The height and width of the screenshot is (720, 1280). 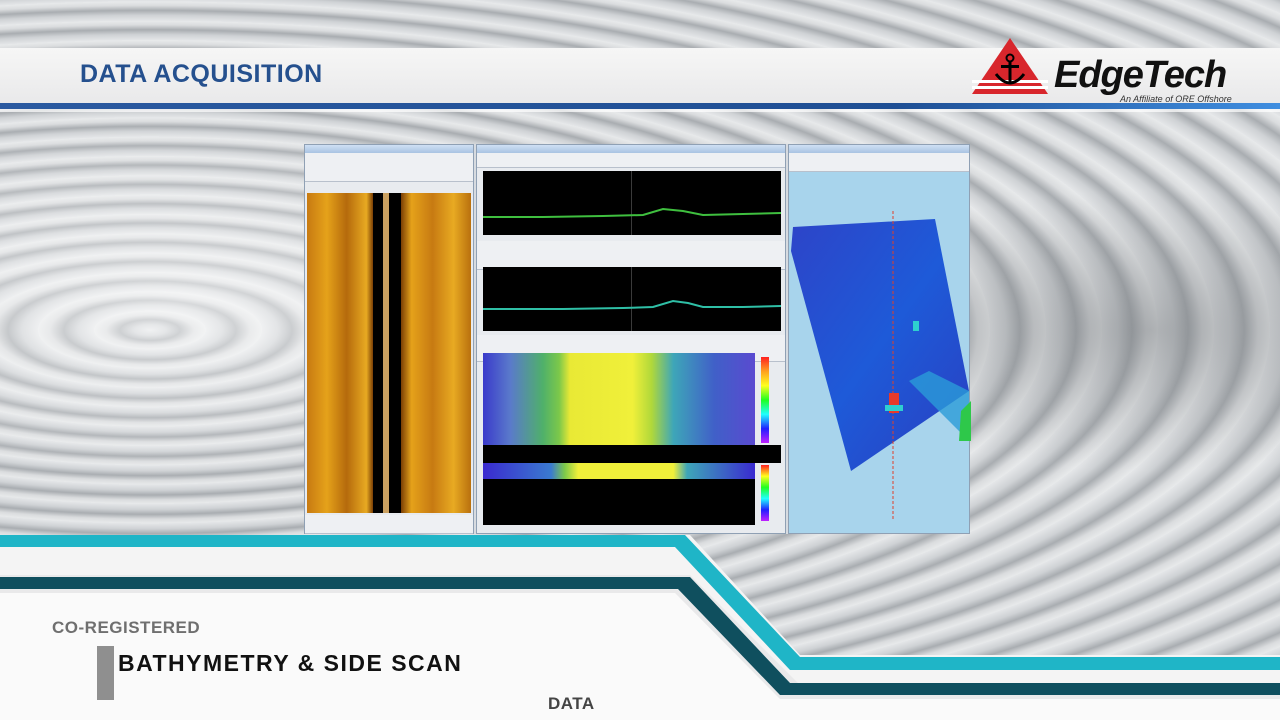 What do you see at coordinates (1140, 75) in the screenshot?
I see `logo-wordmark: EdgeTech` at bounding box center [1140, 75].